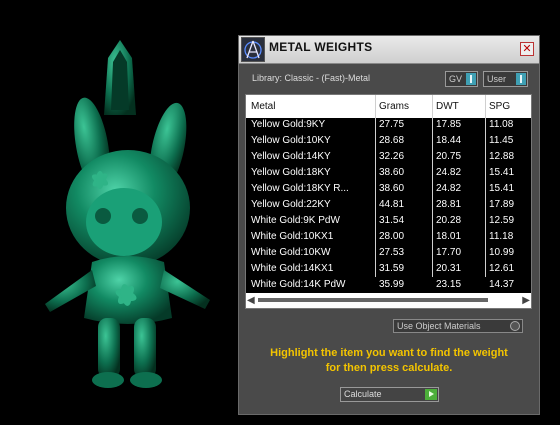 Image resolution: width=560 pixels, height=425 pixels. What do you see at coordinates (502, 220) in the screenshot?
I see `table-cell: 12.59` at bounding box center [502, 220].